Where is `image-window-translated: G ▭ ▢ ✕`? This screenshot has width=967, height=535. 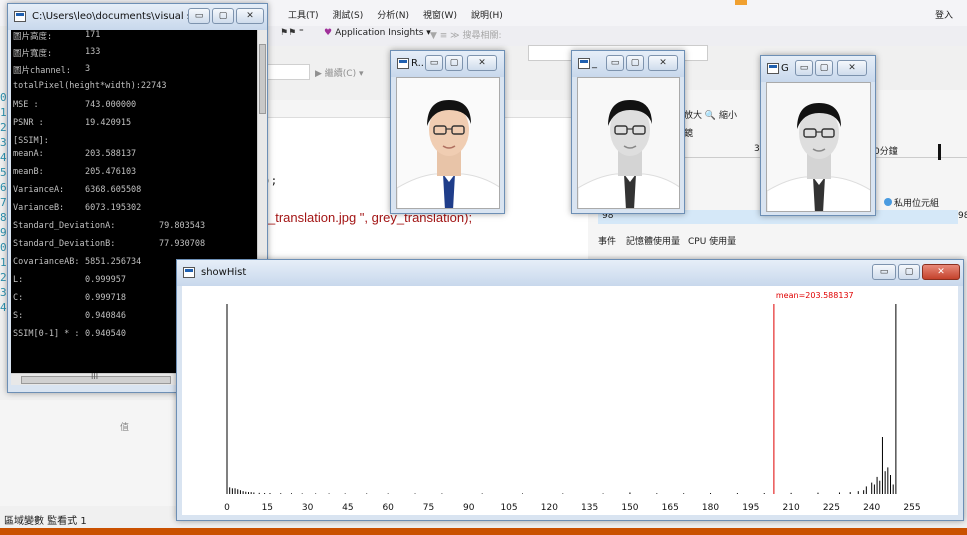 image-window-translated: G ▭ ▢ ✕ is located at coordinates (818, 135).